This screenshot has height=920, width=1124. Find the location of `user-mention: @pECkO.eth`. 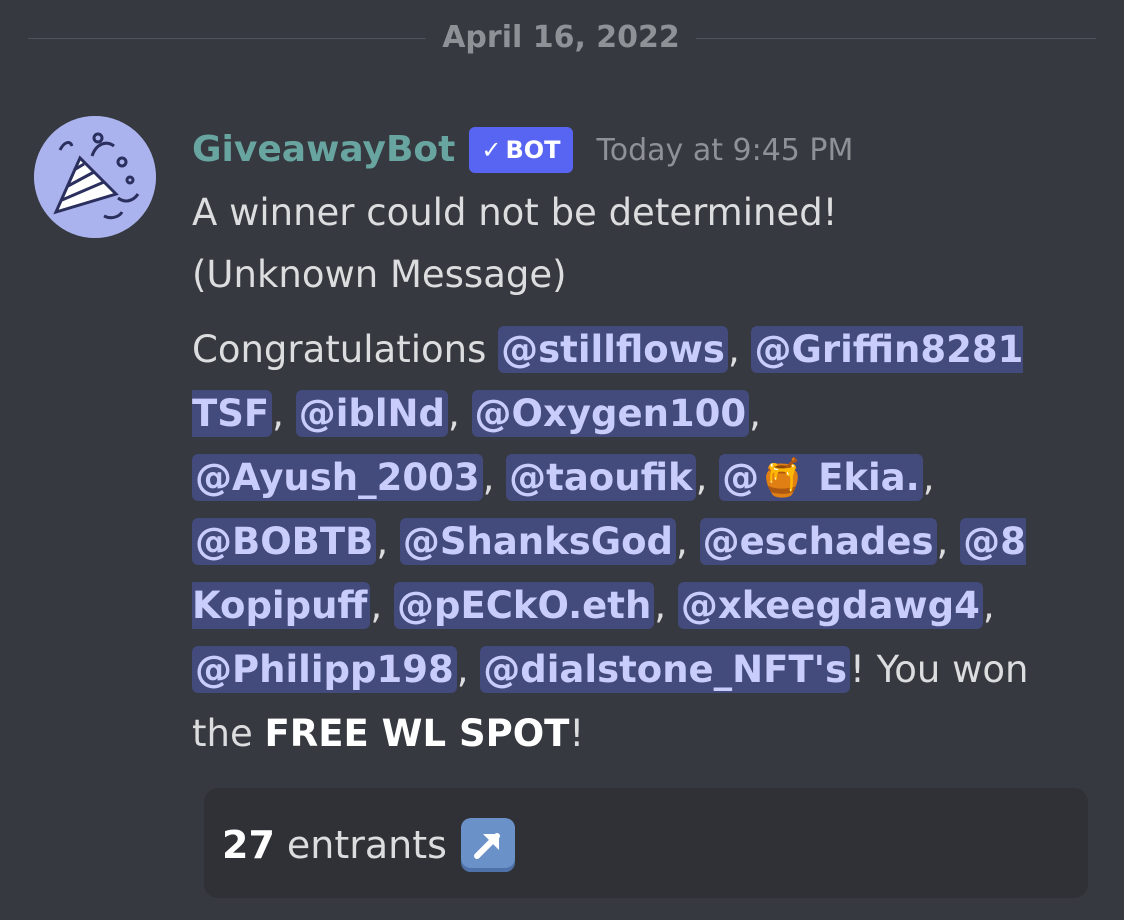

user-mention: @pECkO.eth is located at coordinates (524, 605).